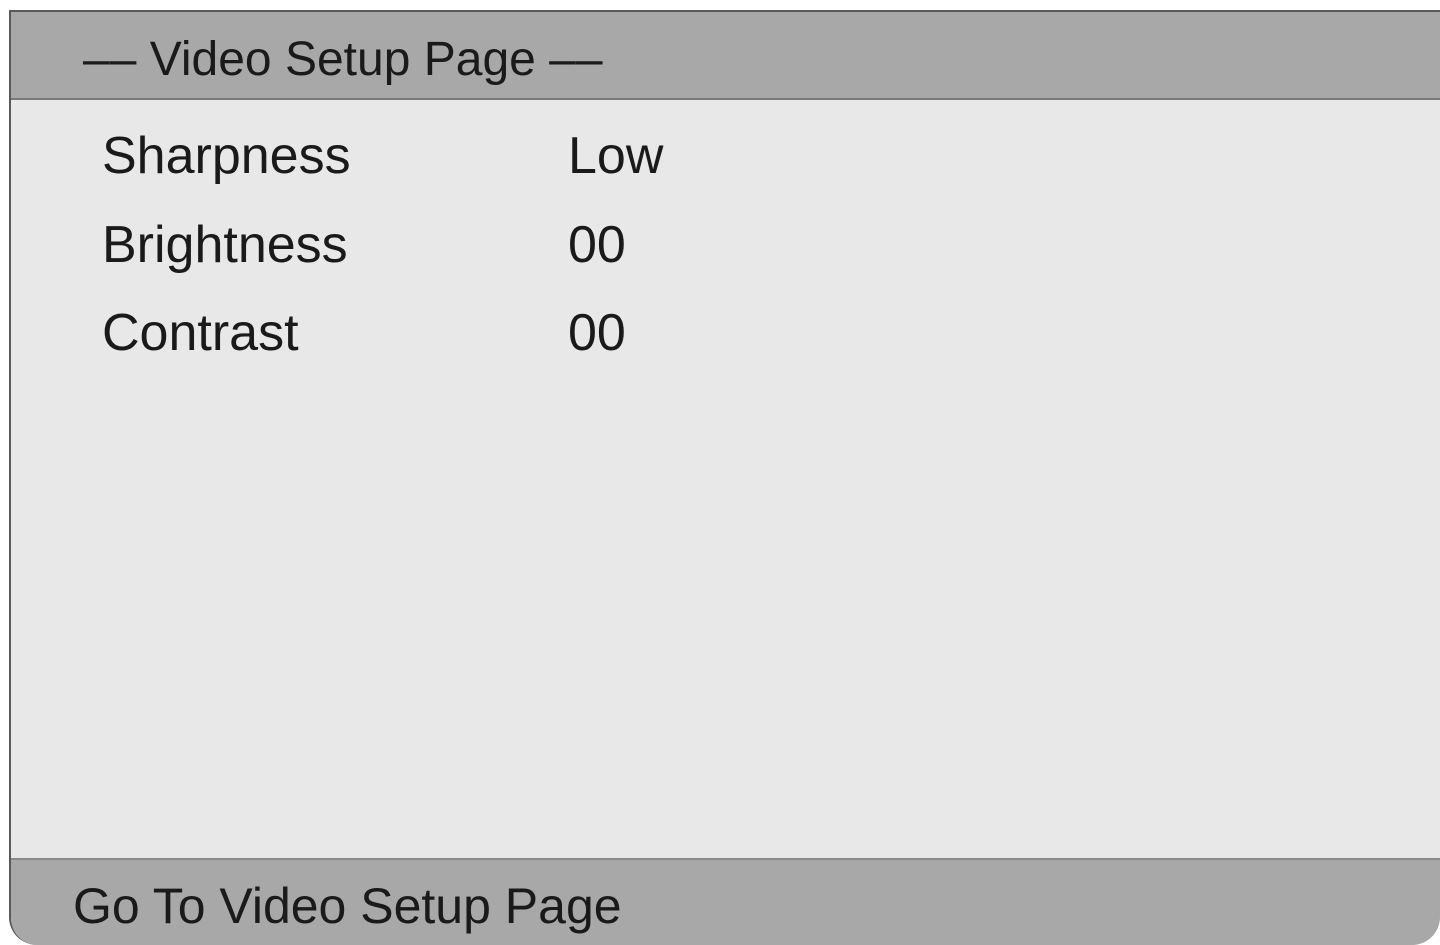 The width and height of the screenshot is (1440, 945). I want to click on status-bar: Go To Video Setup Page, so click(725, 901).